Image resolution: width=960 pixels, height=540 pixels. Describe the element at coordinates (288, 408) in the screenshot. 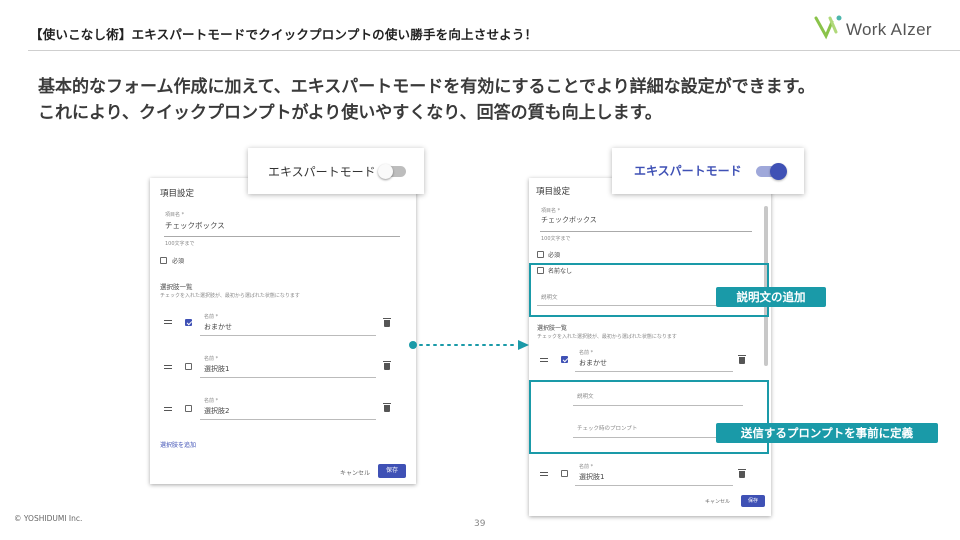

I see `option-name-field: 名前 * 選択肢2` at that location.